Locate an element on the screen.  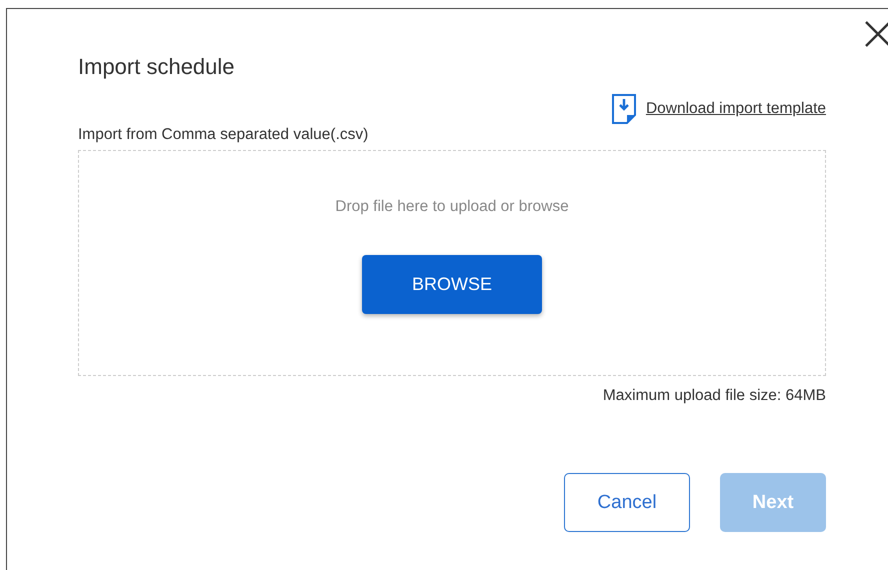
browse-button: BROWSE is located at coordinates (452, 284).